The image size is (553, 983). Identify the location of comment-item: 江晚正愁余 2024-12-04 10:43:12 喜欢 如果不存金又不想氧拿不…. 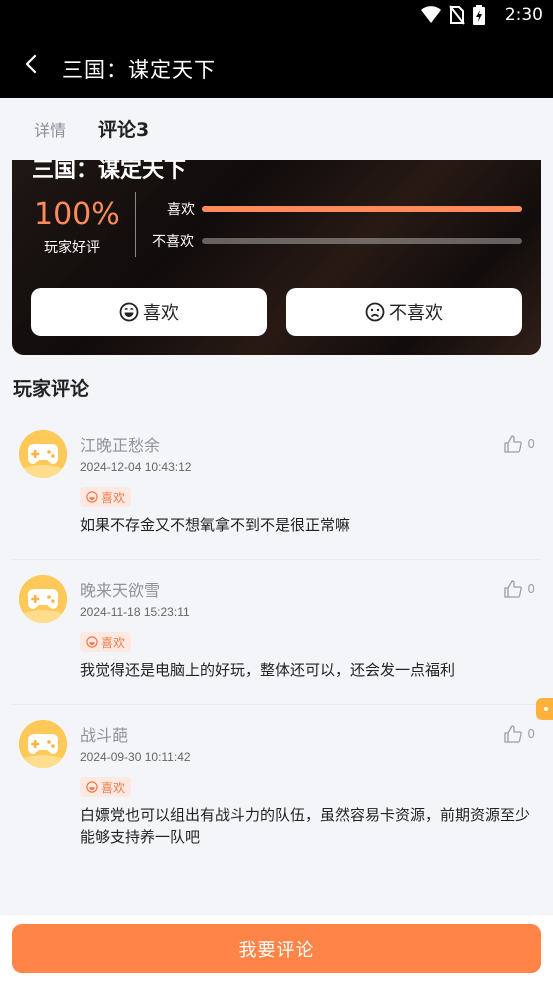
(276, 492).